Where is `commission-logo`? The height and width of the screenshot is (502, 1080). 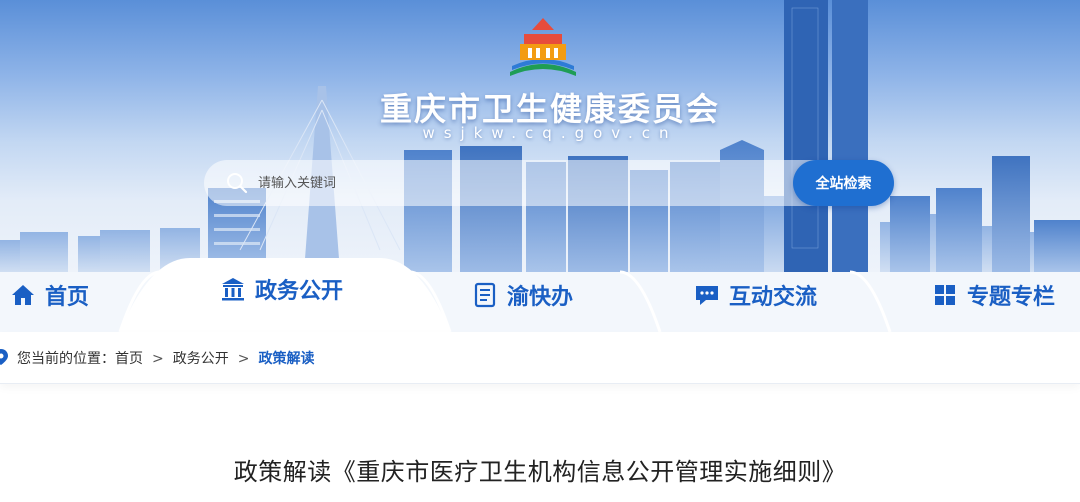
commission-logo is located at coordinates (543, 47).